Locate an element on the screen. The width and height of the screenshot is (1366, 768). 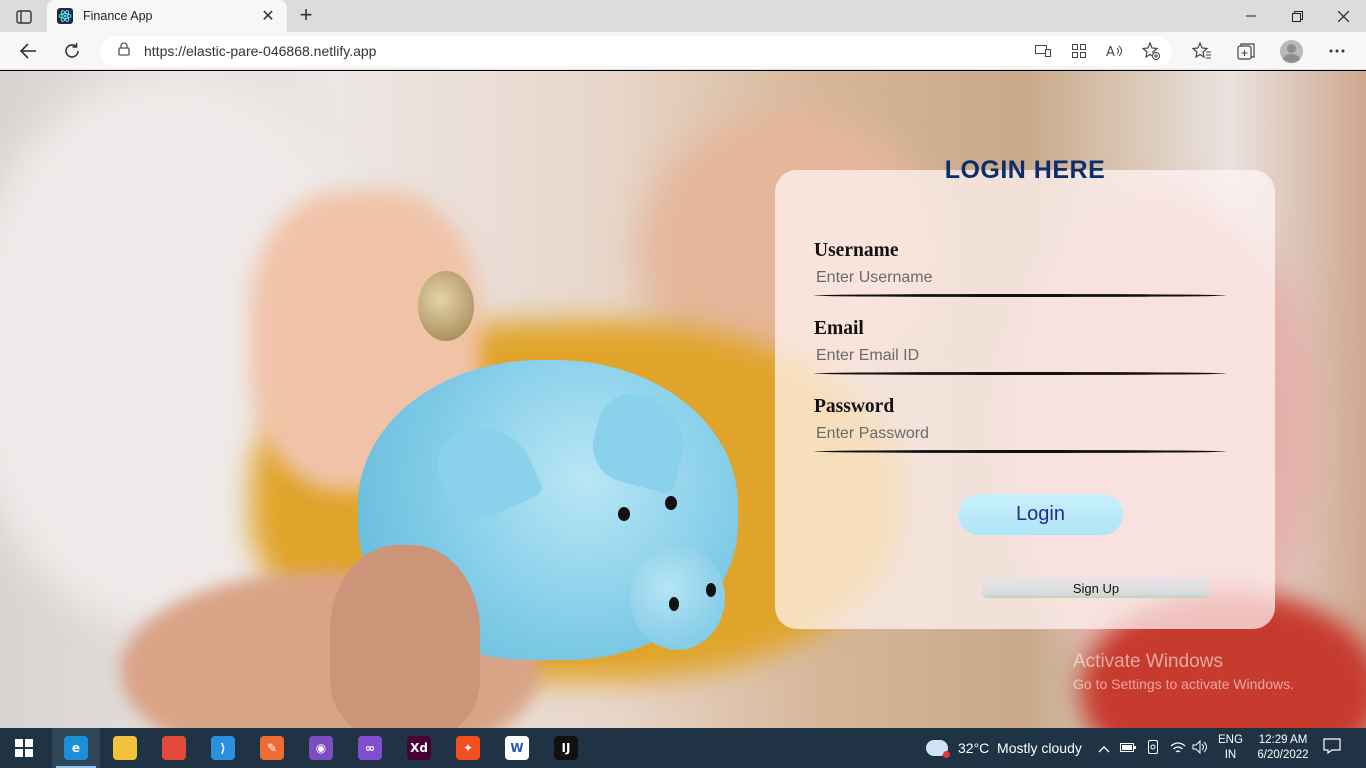
password-underline is located at coordinates (1020, 451).